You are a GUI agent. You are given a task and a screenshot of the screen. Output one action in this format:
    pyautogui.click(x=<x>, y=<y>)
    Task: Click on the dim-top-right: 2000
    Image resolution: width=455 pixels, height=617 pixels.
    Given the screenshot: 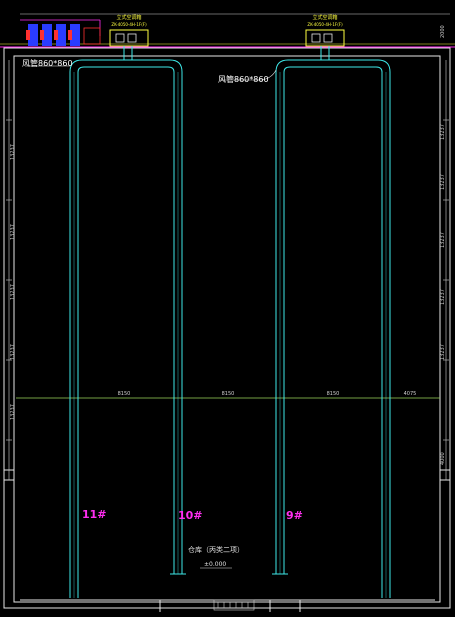 What is the action you would take?
    pyautogui.click(x=443, y=31)
    